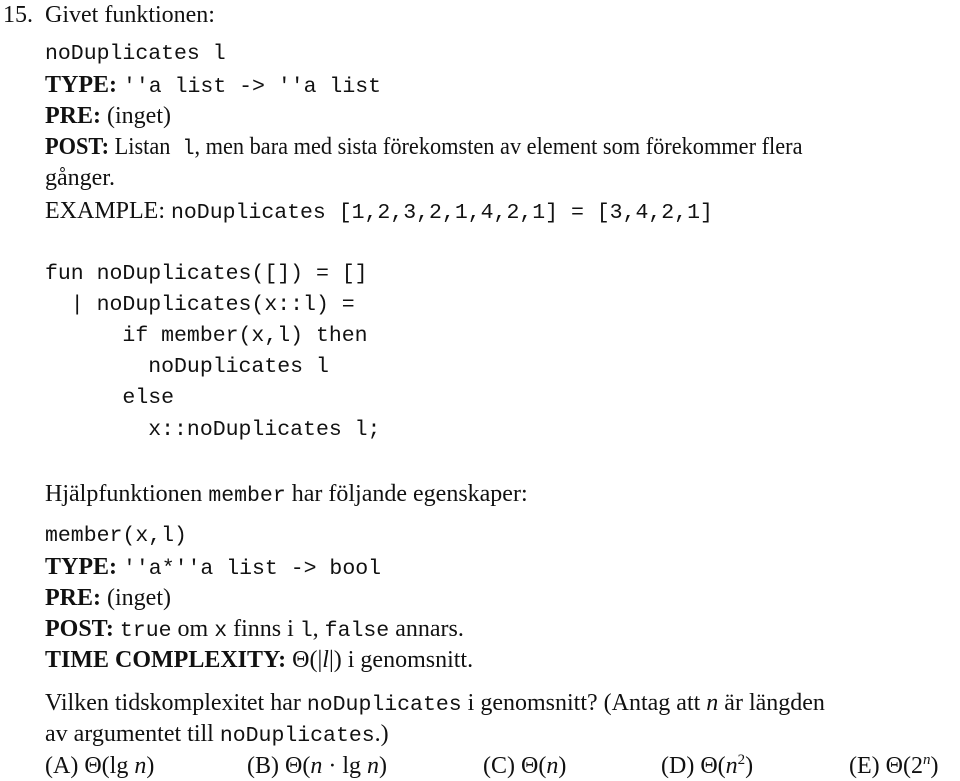 Image resolution: width=960 pixels, height=781 pixels. I want to click on code-line: fun noDuplicates([]) = [], so click(206, 274).